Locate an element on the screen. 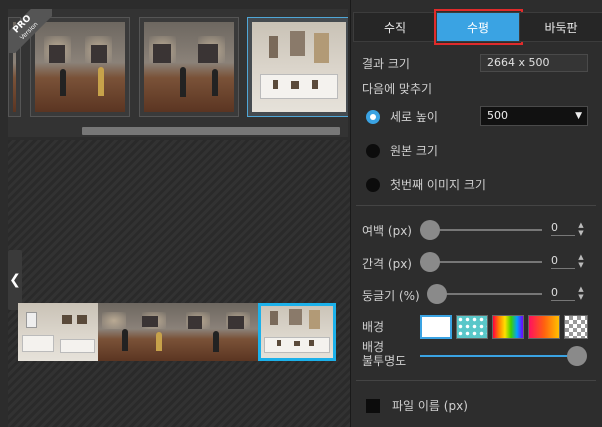 Image resolution: width=602 pixels, height=427 pixels. spacing-value: 0 is located at coordinates (563, 261).